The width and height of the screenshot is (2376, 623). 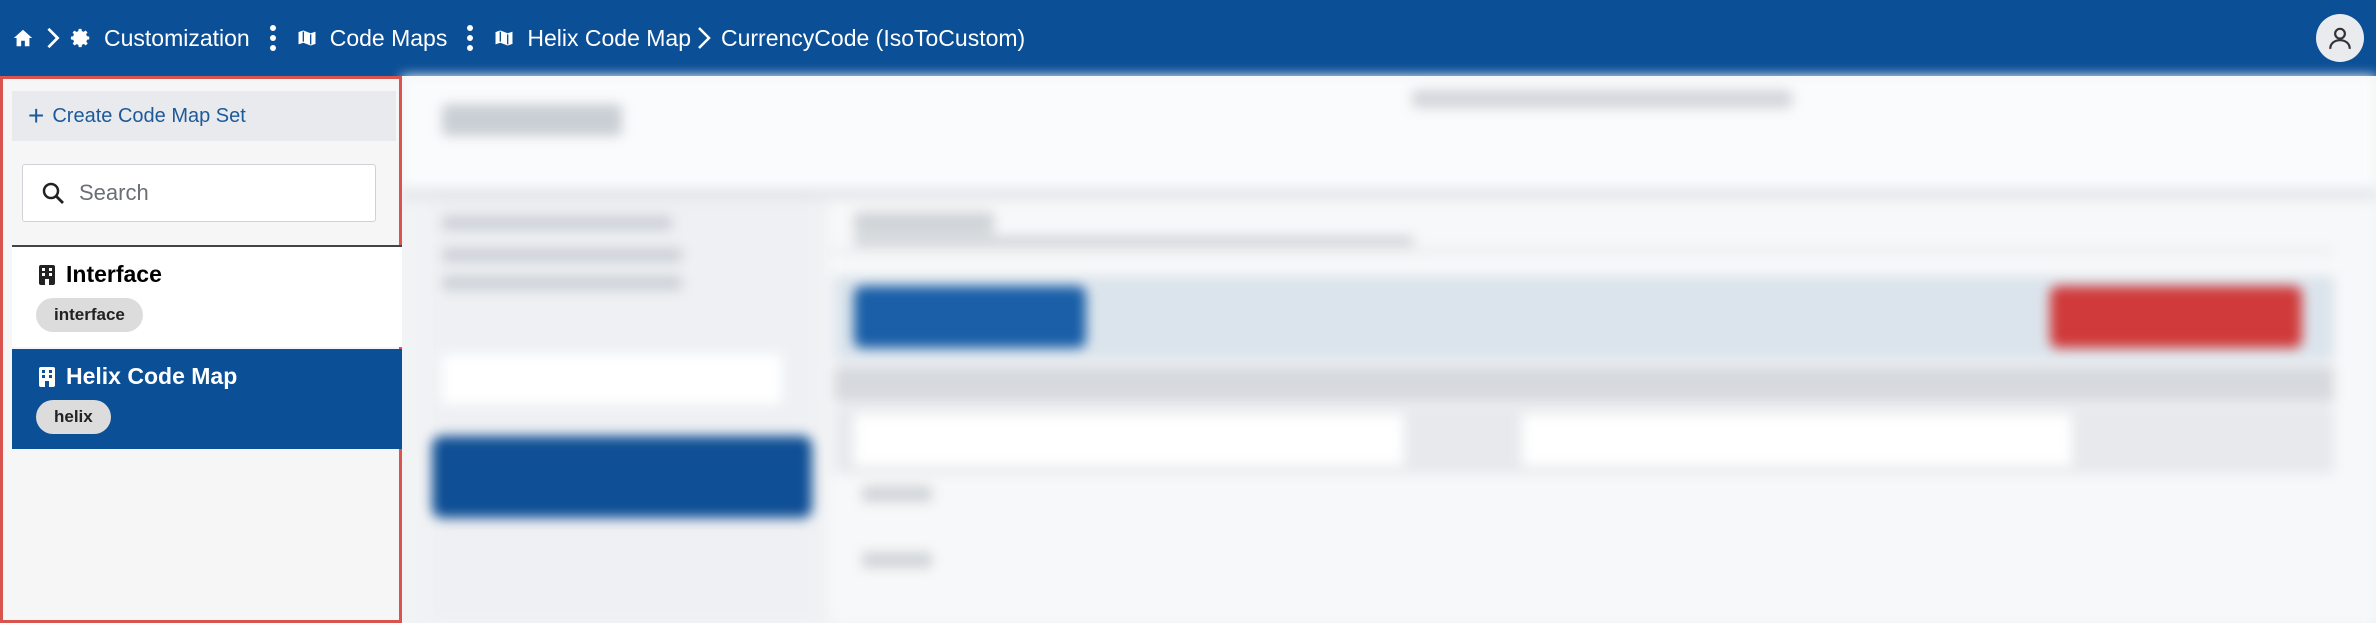 What do you see at coordinates (214, 193) in the screenshot?
I see `search-input` at bounding box center [214, 193].